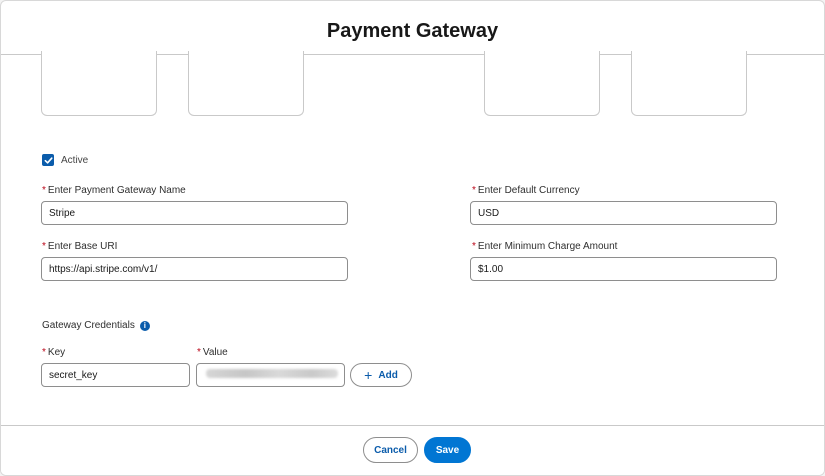 This screenshot has width=825, height=476. Describe the element at coordinates (388, 375) in the screenshot. I see `add-label: Add` at that location.